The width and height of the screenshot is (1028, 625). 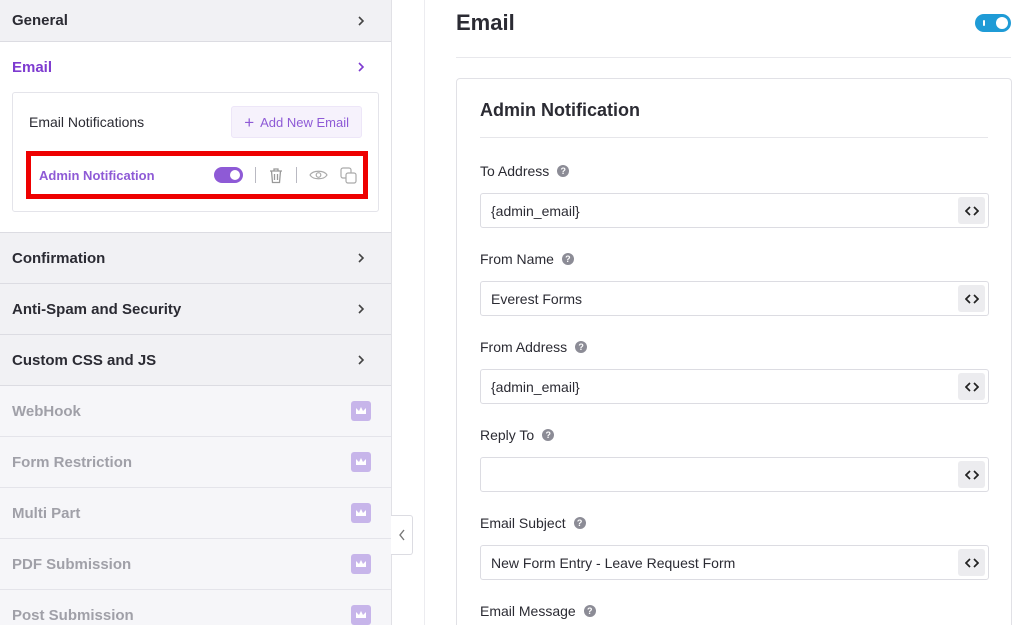 I want to click on notification-name: Admin Notification, so click(x=97, y=175).